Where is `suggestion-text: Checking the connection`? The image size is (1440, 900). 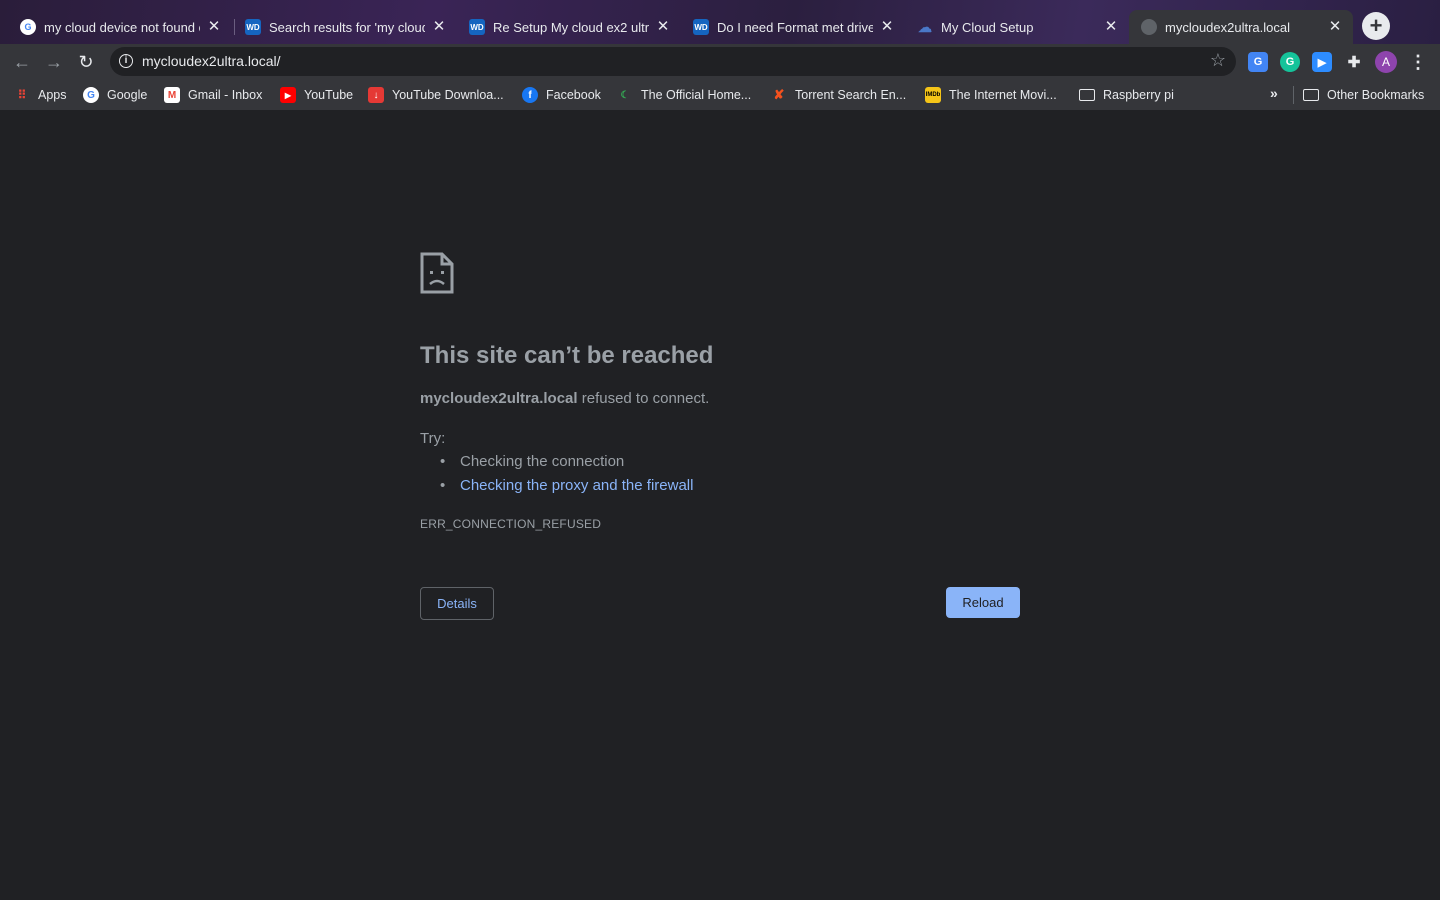
suggestion-text: Checking the connection is located at coordinates (542, 461).